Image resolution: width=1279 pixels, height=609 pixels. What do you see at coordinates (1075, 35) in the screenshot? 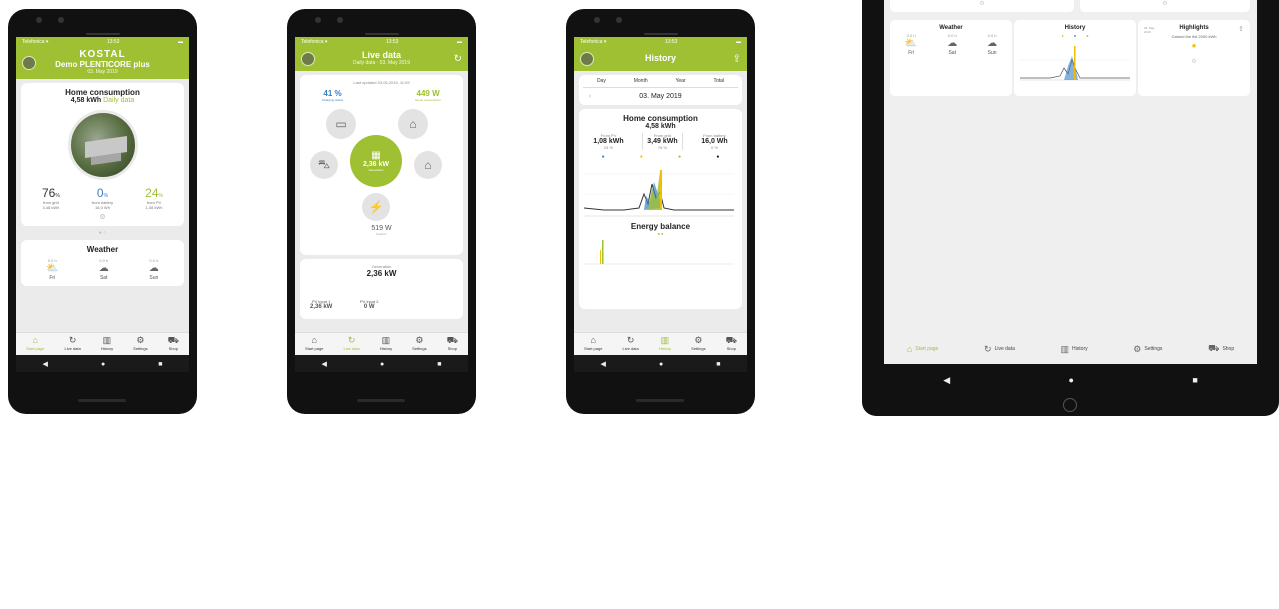
I see `history-legend: ● ● ●` at bounding box center [1075, 35].